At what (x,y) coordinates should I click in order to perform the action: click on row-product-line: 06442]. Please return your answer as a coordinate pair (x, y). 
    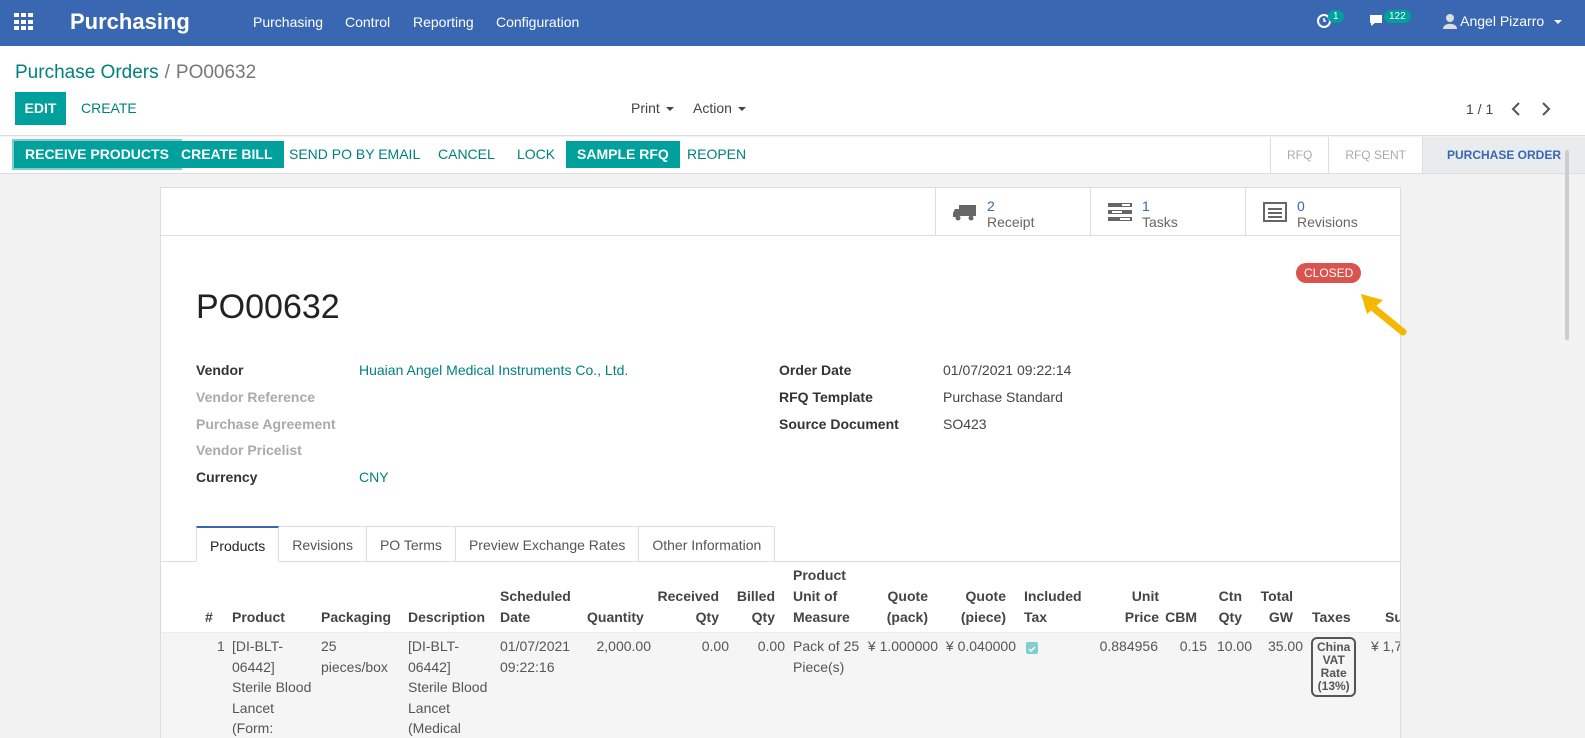
    Looking at the image, I should click on (253, 666).